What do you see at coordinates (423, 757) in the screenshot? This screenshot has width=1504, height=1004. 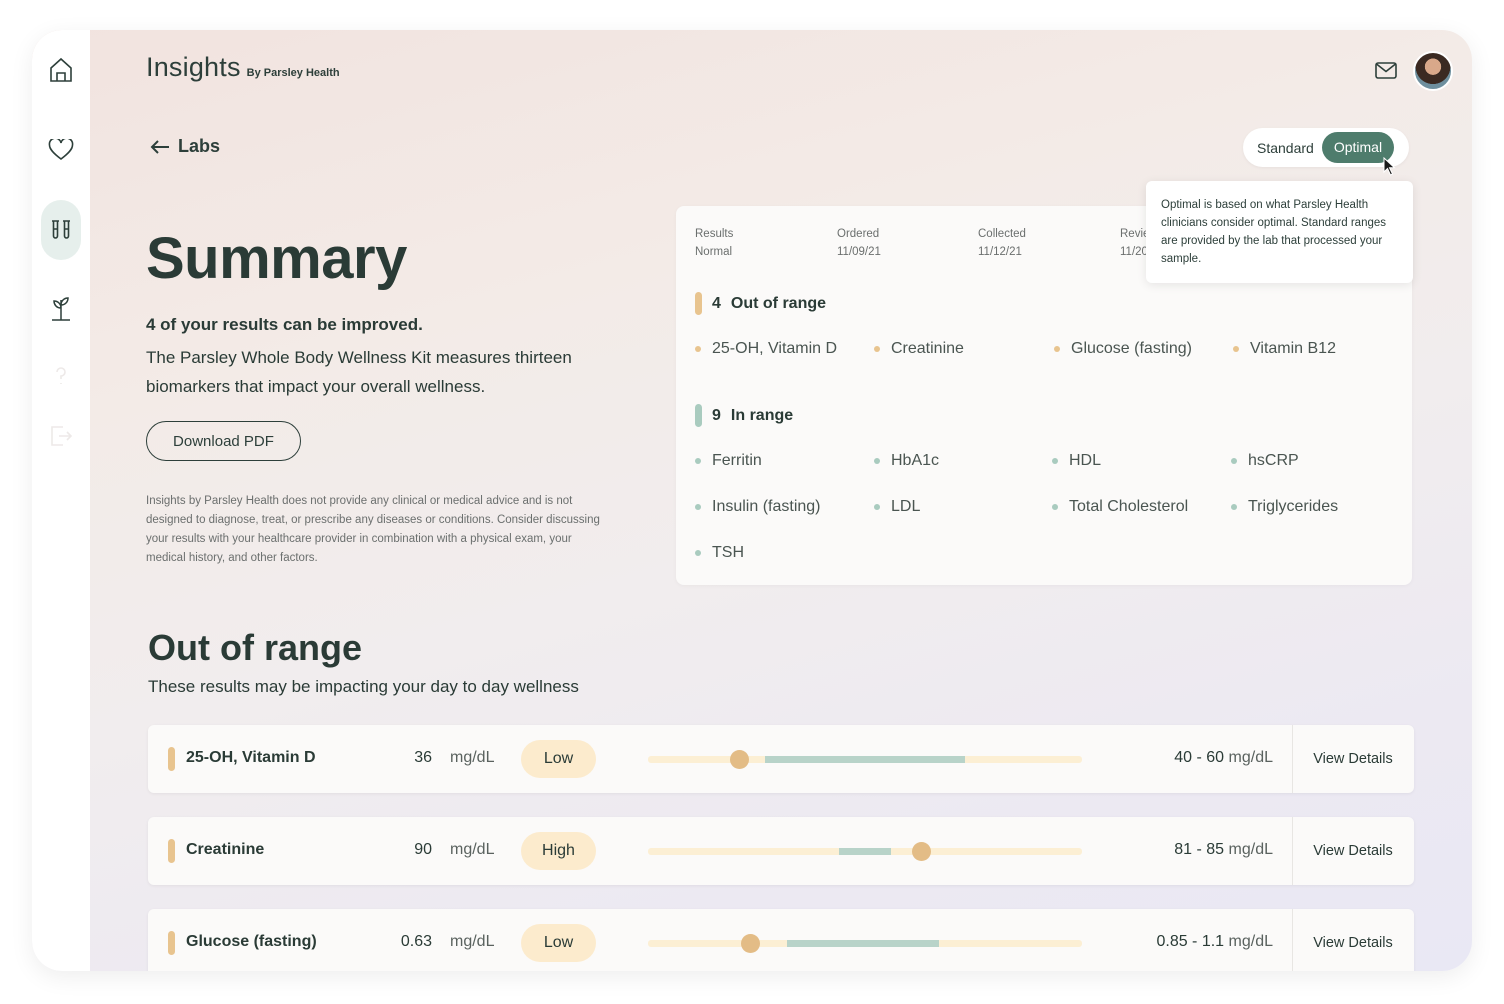 I see `result-value: 36` at bounding box center [423, 757].